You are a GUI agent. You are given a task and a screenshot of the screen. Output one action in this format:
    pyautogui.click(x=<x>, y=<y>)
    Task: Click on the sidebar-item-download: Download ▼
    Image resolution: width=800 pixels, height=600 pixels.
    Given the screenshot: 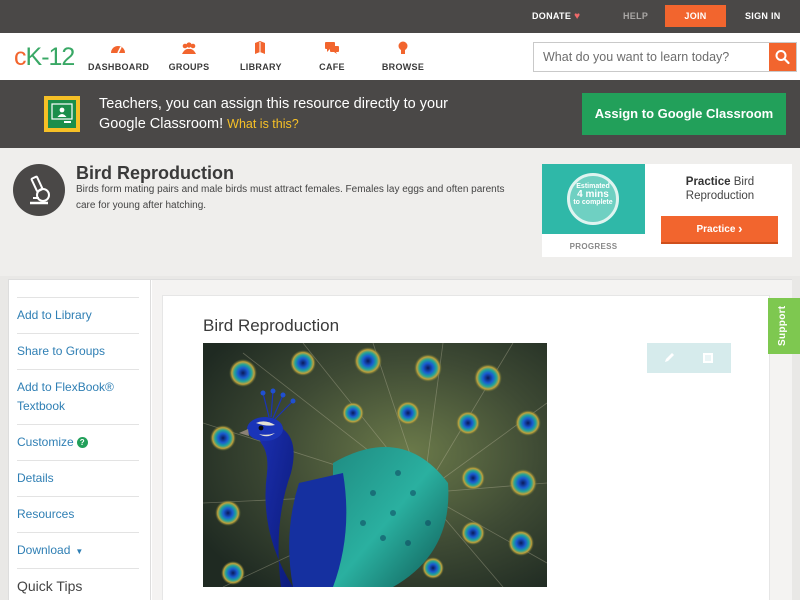 What is the action you would take?
    pyautogui.click(x=78, y=550)
    